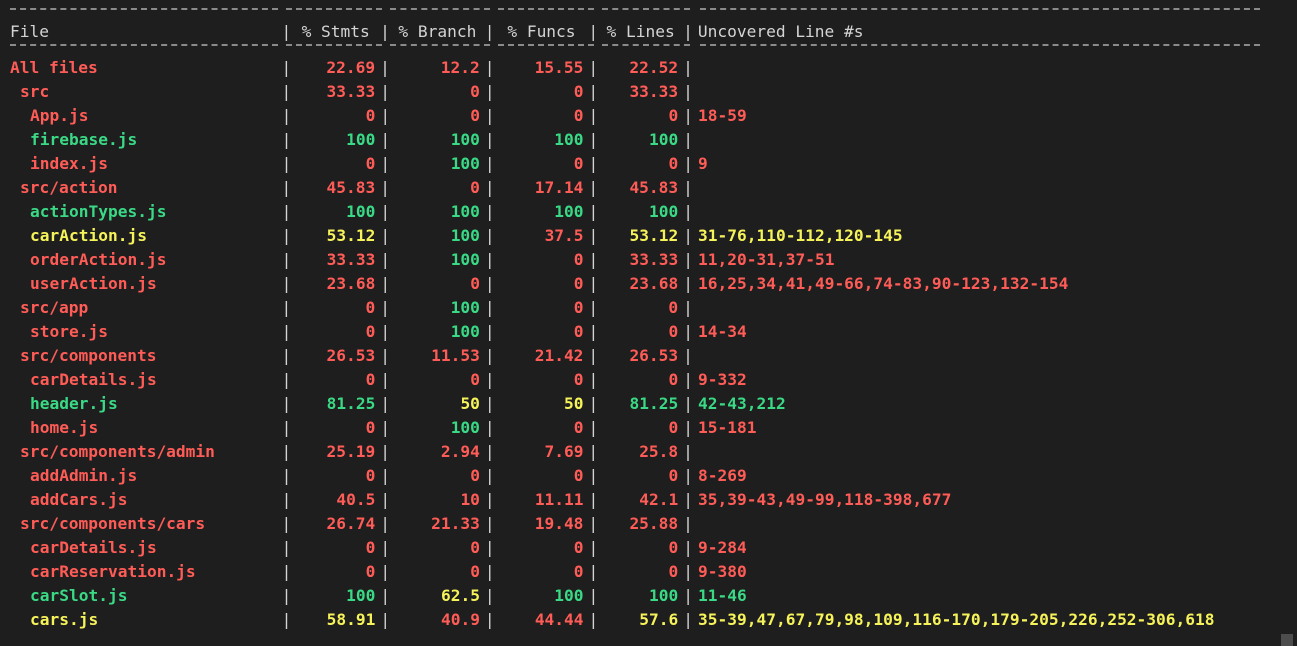  What do you see at coordinates (564, 451) in the screenshot?
I see `funcs-value: 7.69` at bounding box center [564, 451].